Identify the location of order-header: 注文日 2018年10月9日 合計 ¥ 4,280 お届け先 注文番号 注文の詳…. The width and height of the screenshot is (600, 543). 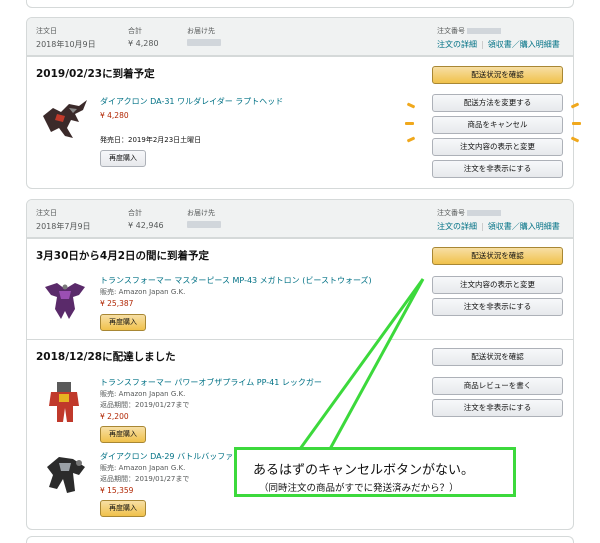
(300, 37).